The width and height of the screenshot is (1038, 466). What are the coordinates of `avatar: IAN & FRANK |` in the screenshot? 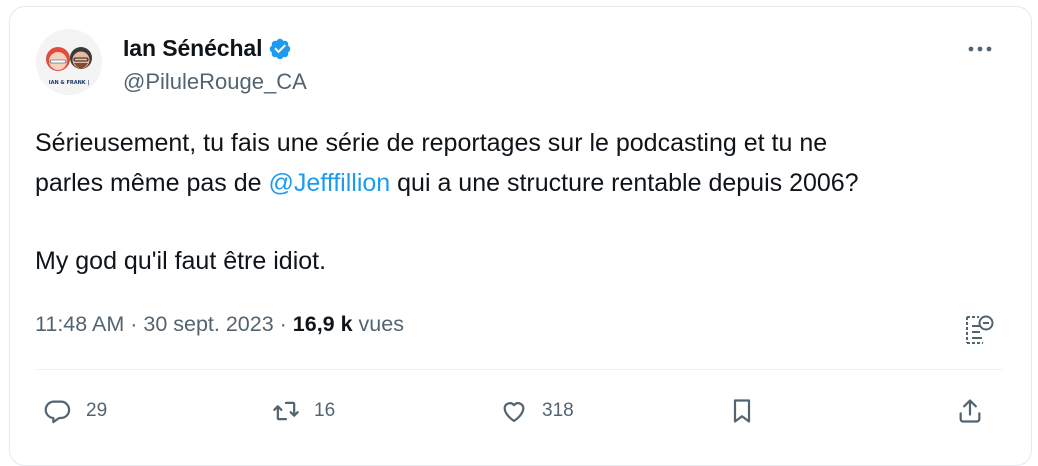 It's located at (69, 62).